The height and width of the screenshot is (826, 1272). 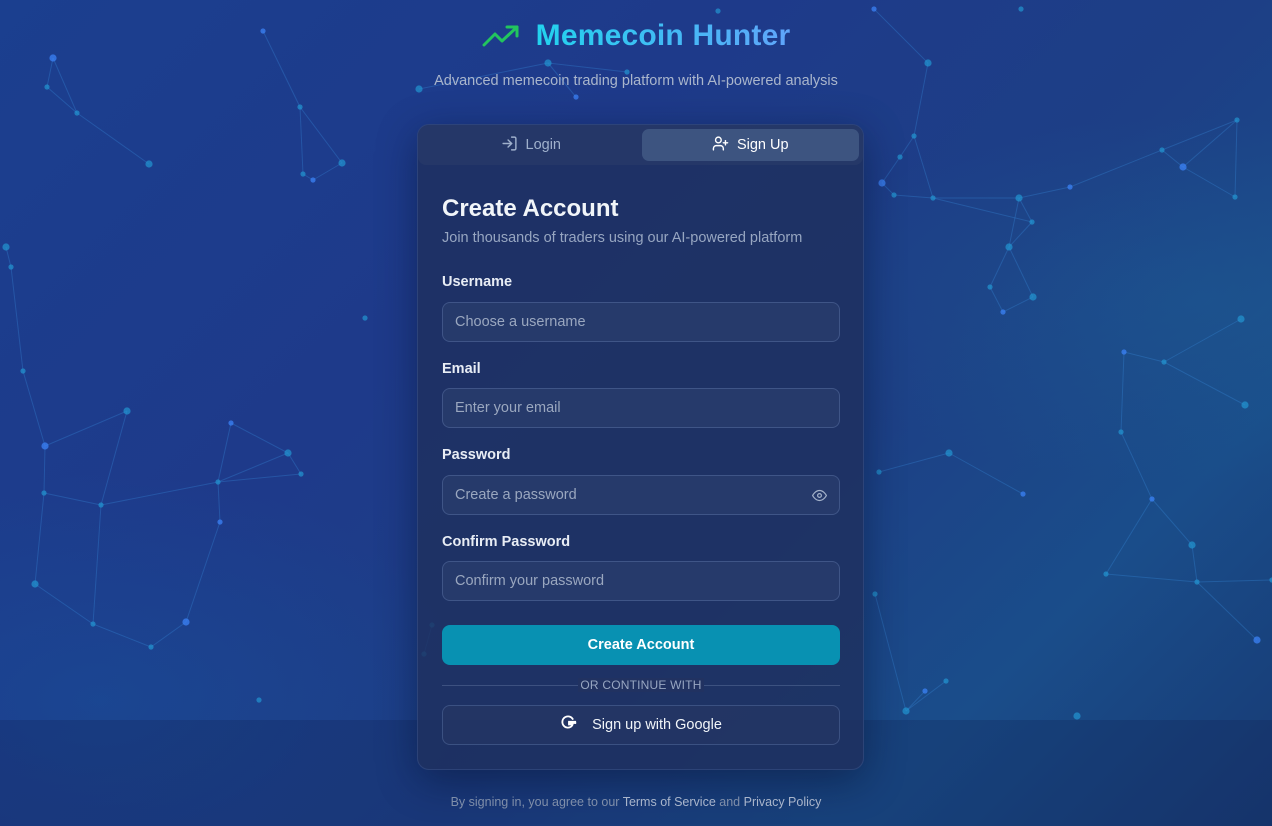 I want to click on password-input, so click(x=621, y=495).